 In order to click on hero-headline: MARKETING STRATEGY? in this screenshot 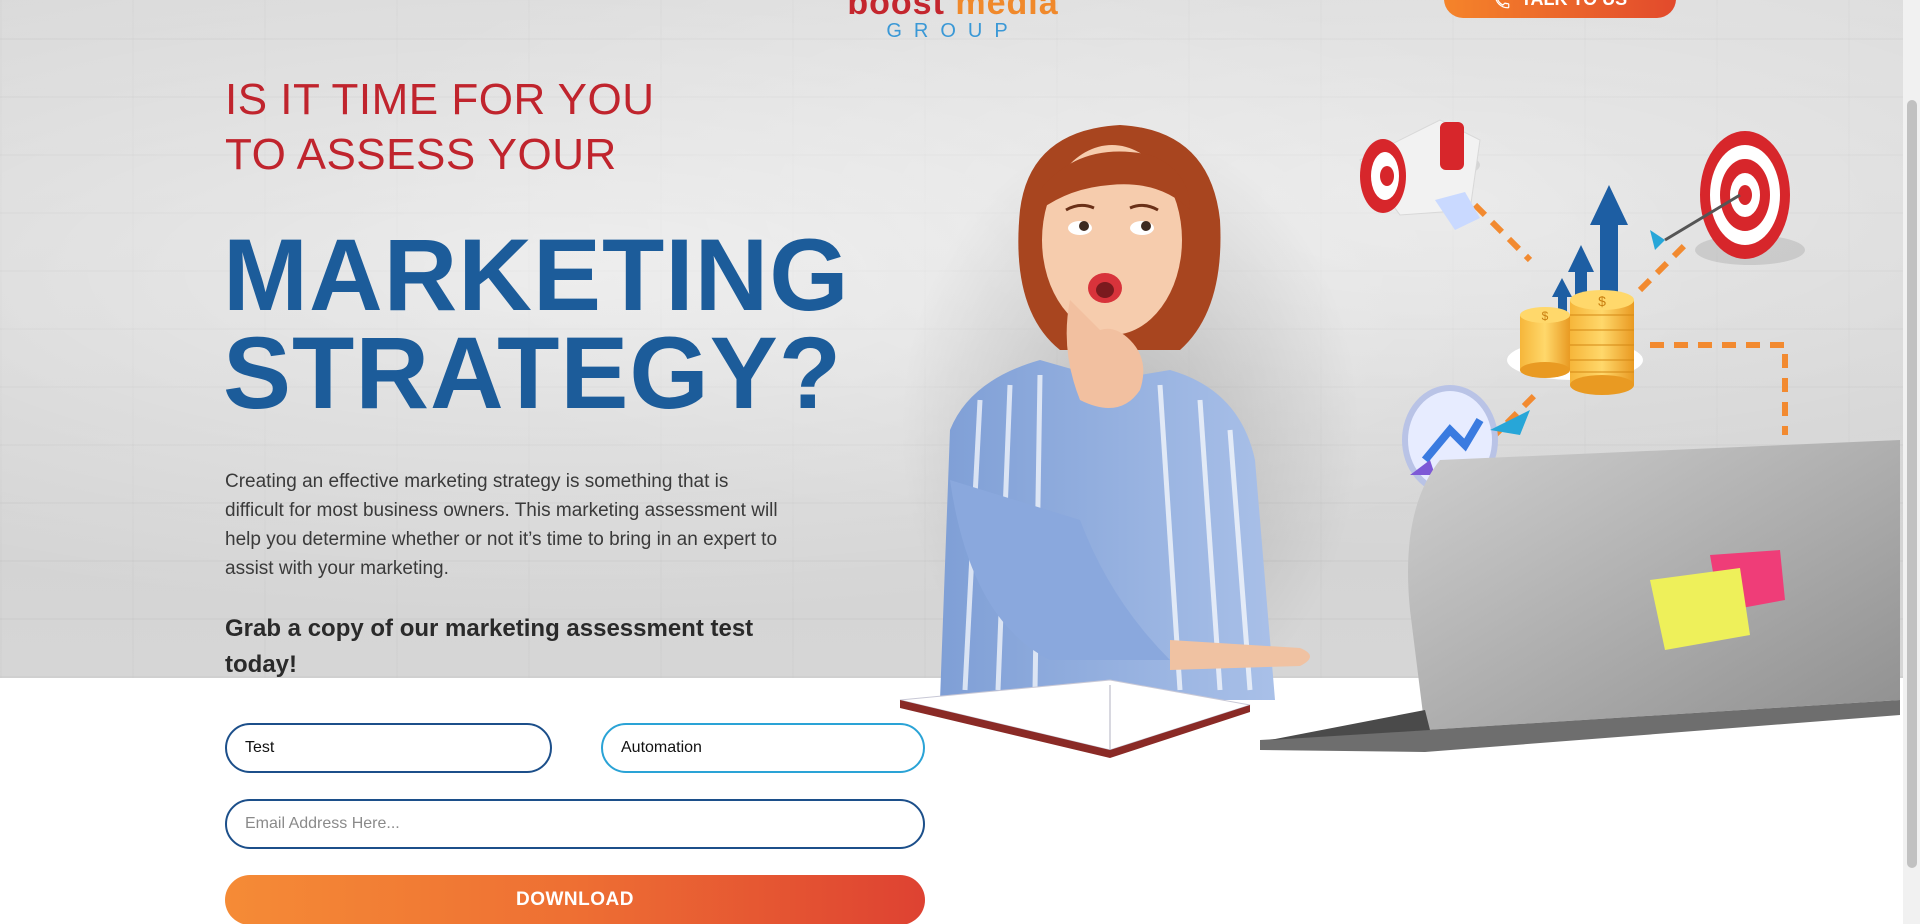, I will do `click(553, 324)`.